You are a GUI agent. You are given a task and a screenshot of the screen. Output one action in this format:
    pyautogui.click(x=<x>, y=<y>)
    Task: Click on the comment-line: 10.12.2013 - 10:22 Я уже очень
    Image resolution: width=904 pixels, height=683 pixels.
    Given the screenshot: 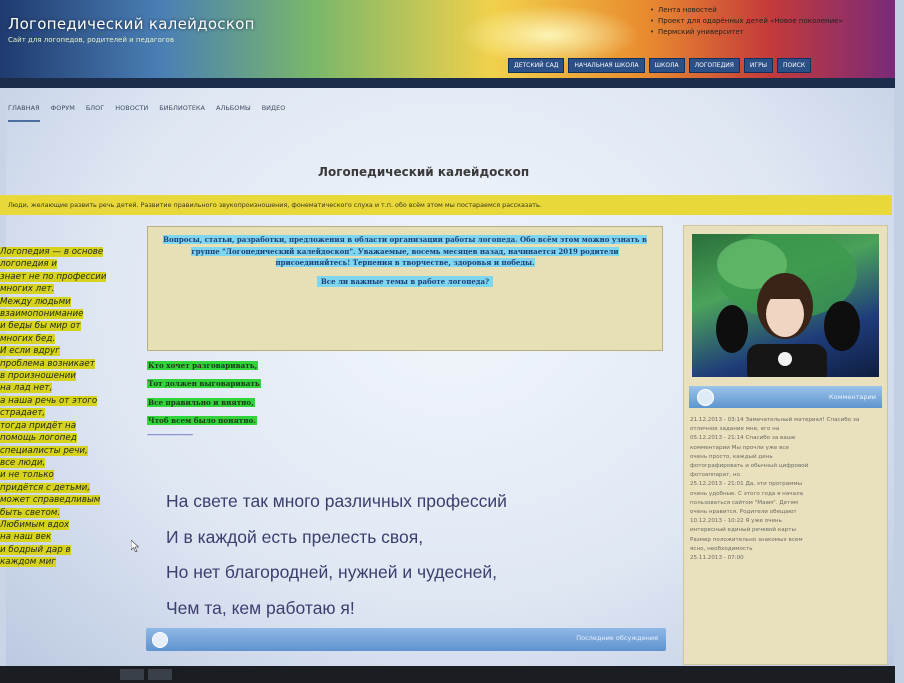 What is the action you would take?
    pyautogui.click(x=786, y=521)
    